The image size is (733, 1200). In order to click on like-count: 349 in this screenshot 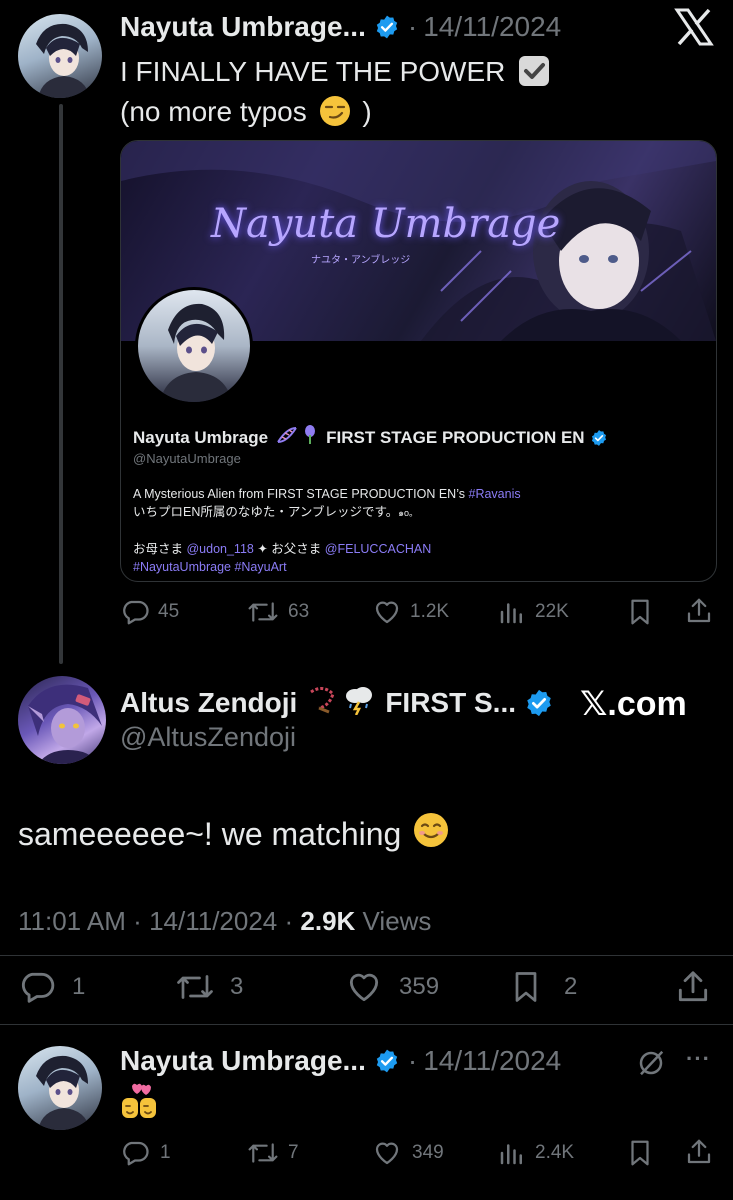, I will do `click(428, 1152)`.